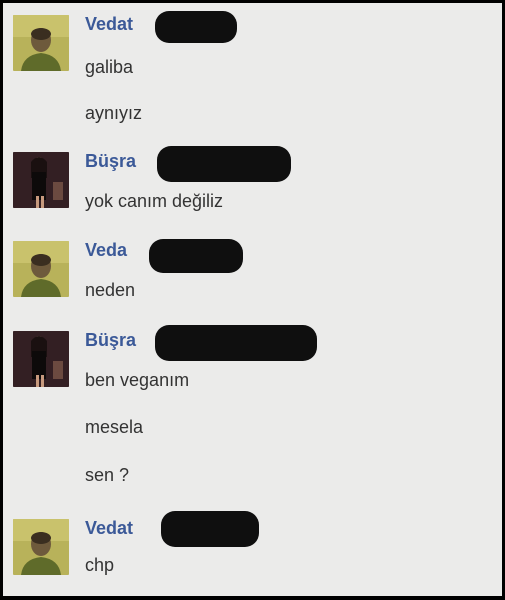 The width and height of the screenshot is (505, 600). Describe the element at coordinates (154, 201) in the screenshot. I see `message-text: yok canım değiliz` at that location.